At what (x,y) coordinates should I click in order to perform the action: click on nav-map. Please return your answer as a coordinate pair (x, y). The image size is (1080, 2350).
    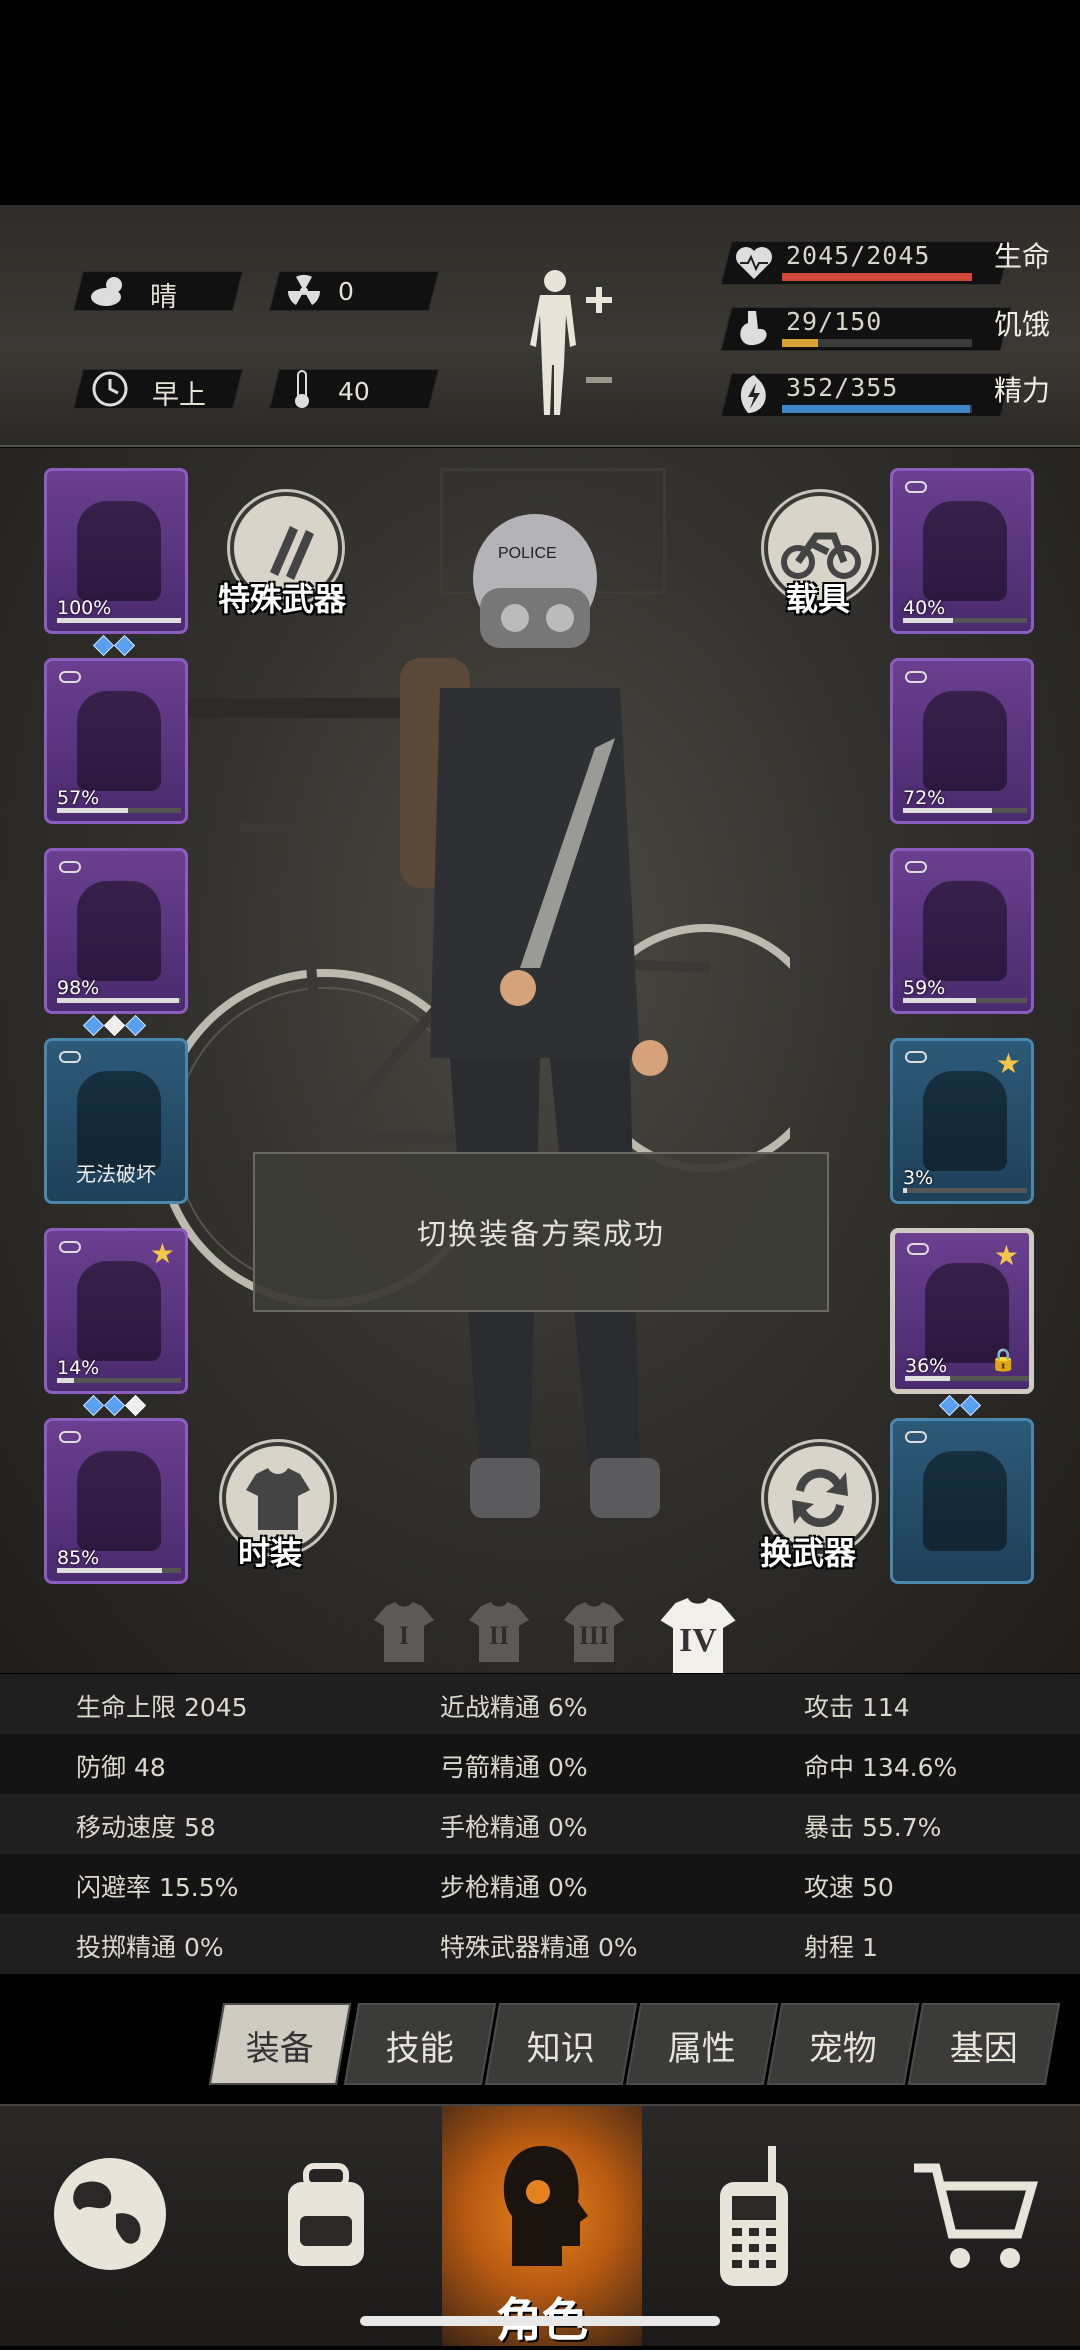
    Looking at the image, I should click on (110, 2226).